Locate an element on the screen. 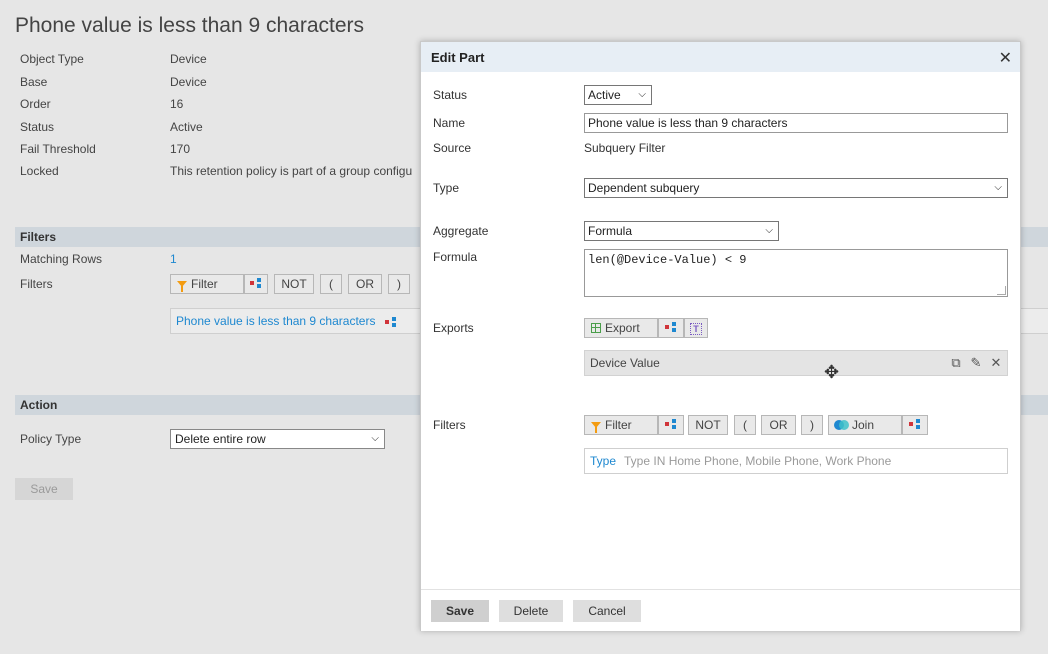 This screenshot has height=654, width=1048. edit-icon: ✎ is located at coordinates (976, 363).